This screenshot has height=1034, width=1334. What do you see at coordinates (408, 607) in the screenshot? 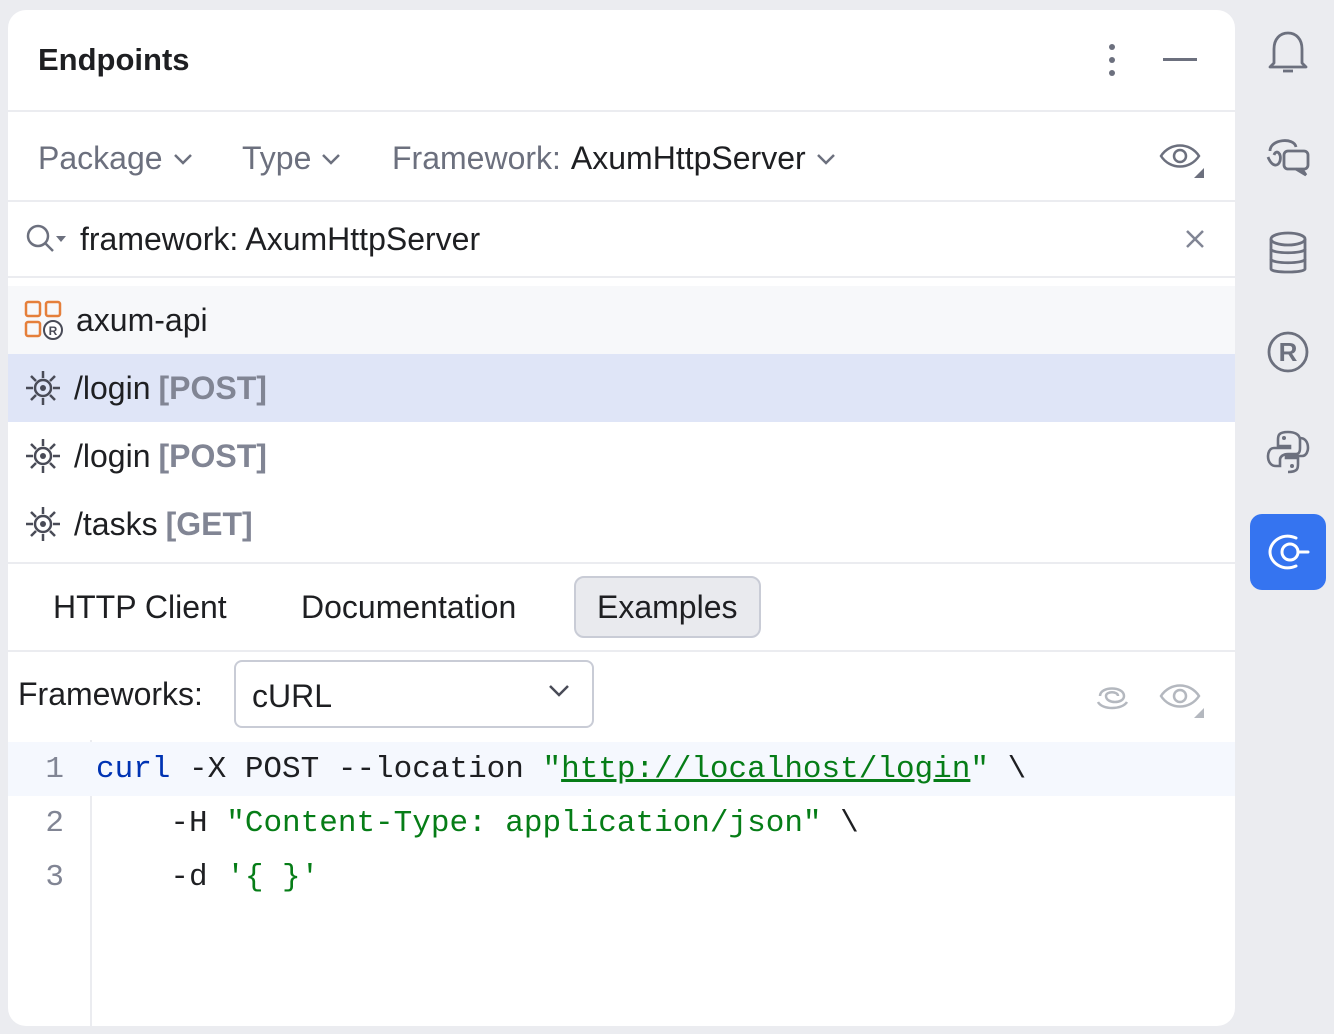
I see `tab-documentation: Documentation` at bounding box center [408, 607].